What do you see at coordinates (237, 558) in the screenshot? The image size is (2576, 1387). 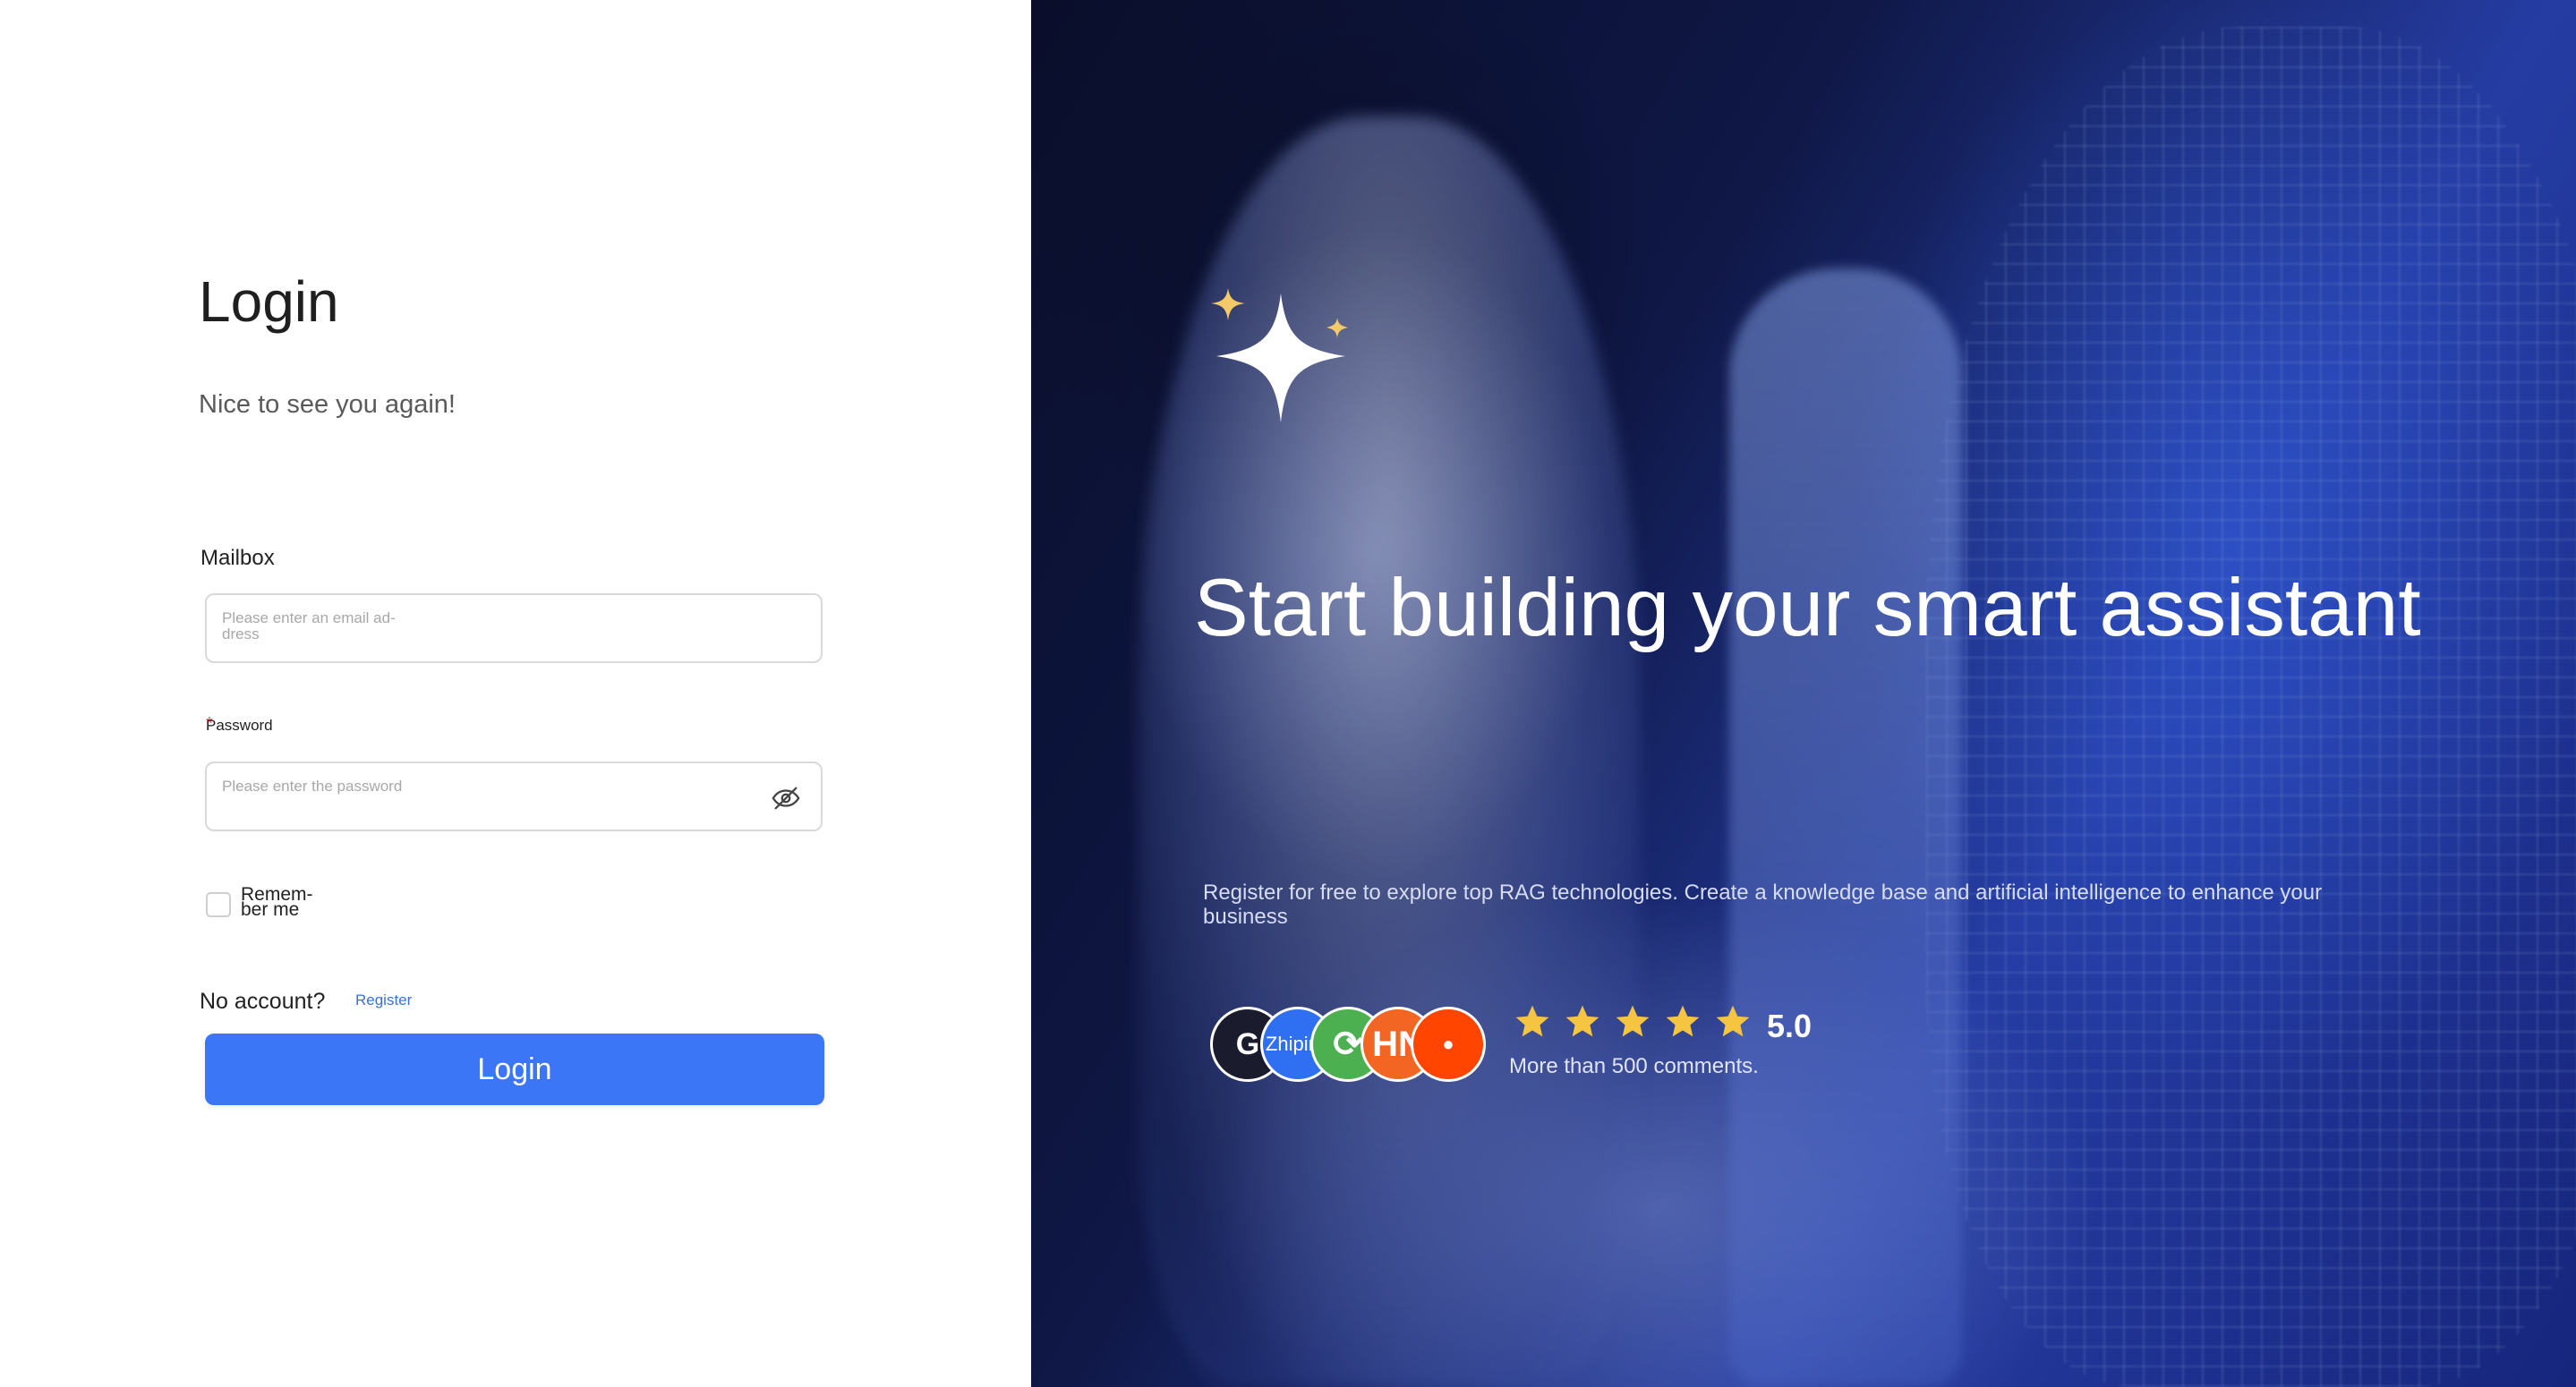 I see `email-label: Mailbox` at bounding box center [237, 558].